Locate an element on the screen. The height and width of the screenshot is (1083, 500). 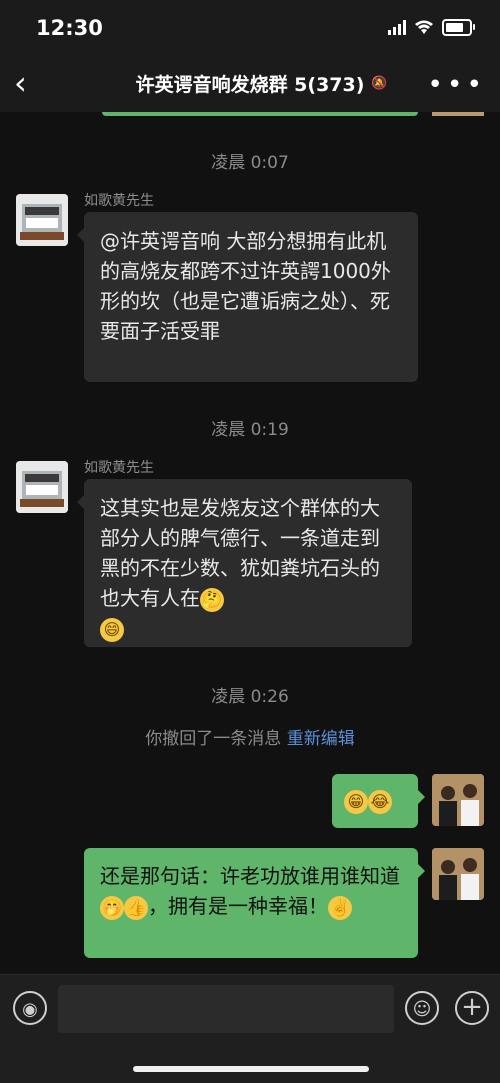
battery-fill is located at coordinates (454, 27).